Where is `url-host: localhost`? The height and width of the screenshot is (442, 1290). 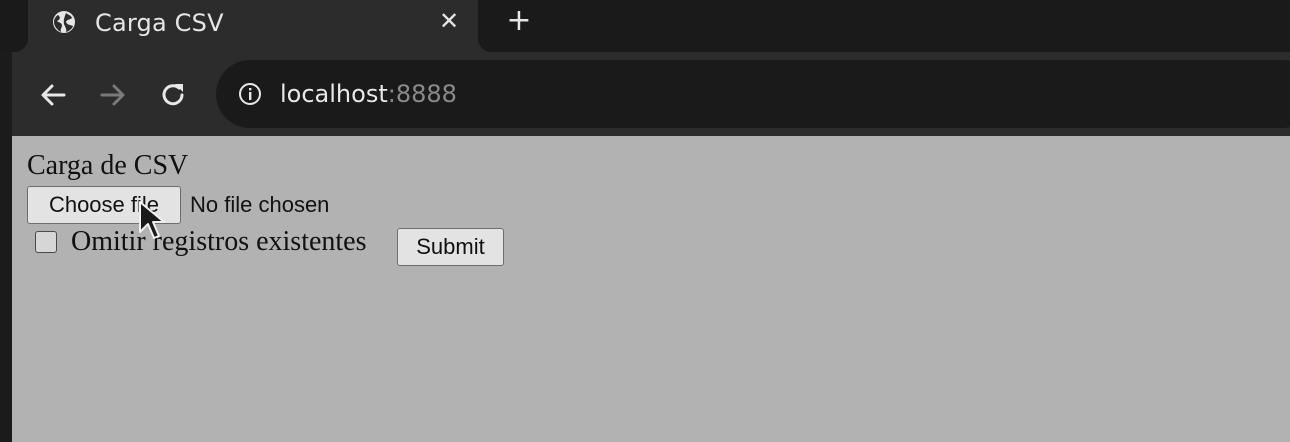 url-host: localhost is located at coordinates (334, 94).